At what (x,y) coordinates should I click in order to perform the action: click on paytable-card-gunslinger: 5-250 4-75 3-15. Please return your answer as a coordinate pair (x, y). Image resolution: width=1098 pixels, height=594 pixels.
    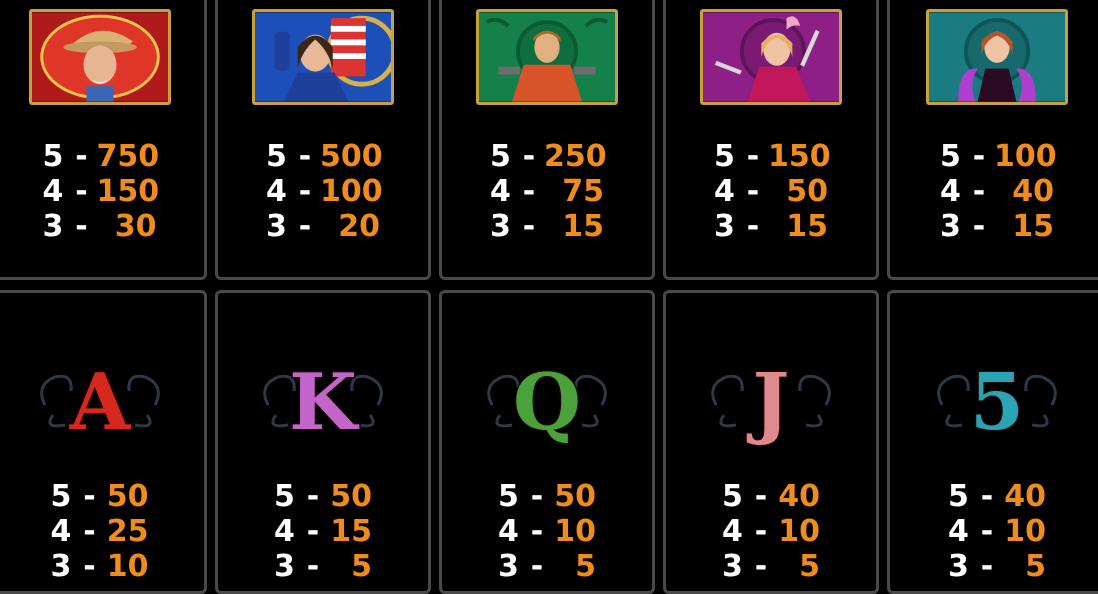
    Looking at the image, I should click on (547, 140).